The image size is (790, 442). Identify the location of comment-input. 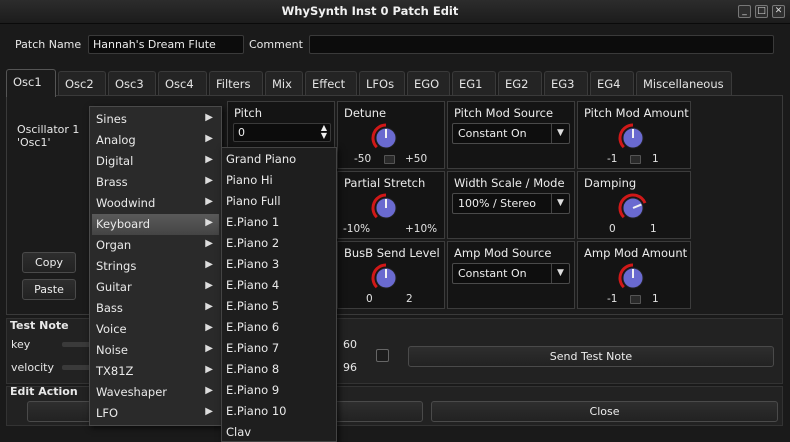
(541, 44).